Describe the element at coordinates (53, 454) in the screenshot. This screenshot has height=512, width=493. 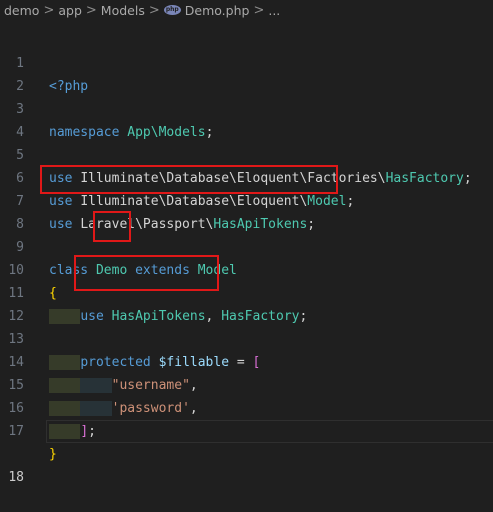
I see `close-brace: }` at that location.